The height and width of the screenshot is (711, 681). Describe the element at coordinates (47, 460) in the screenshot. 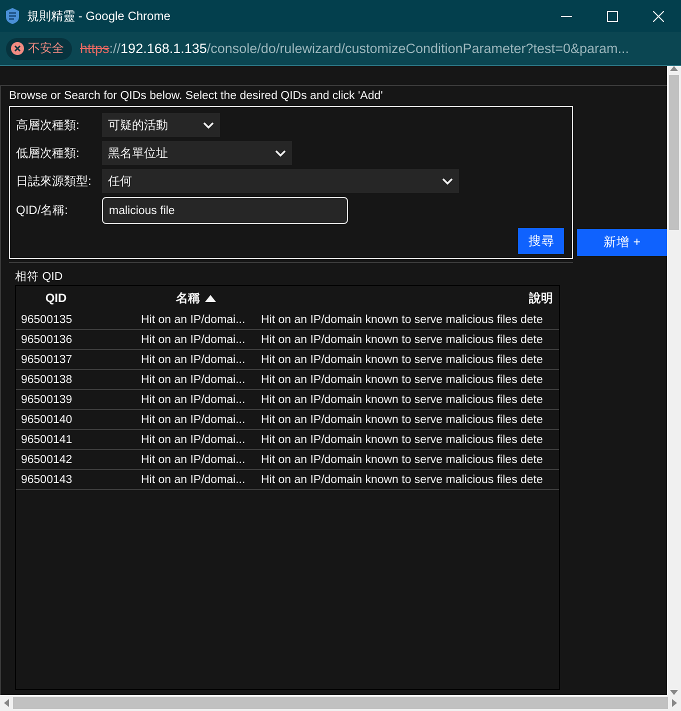

I see `table-cell-text: 96500142` at that location.